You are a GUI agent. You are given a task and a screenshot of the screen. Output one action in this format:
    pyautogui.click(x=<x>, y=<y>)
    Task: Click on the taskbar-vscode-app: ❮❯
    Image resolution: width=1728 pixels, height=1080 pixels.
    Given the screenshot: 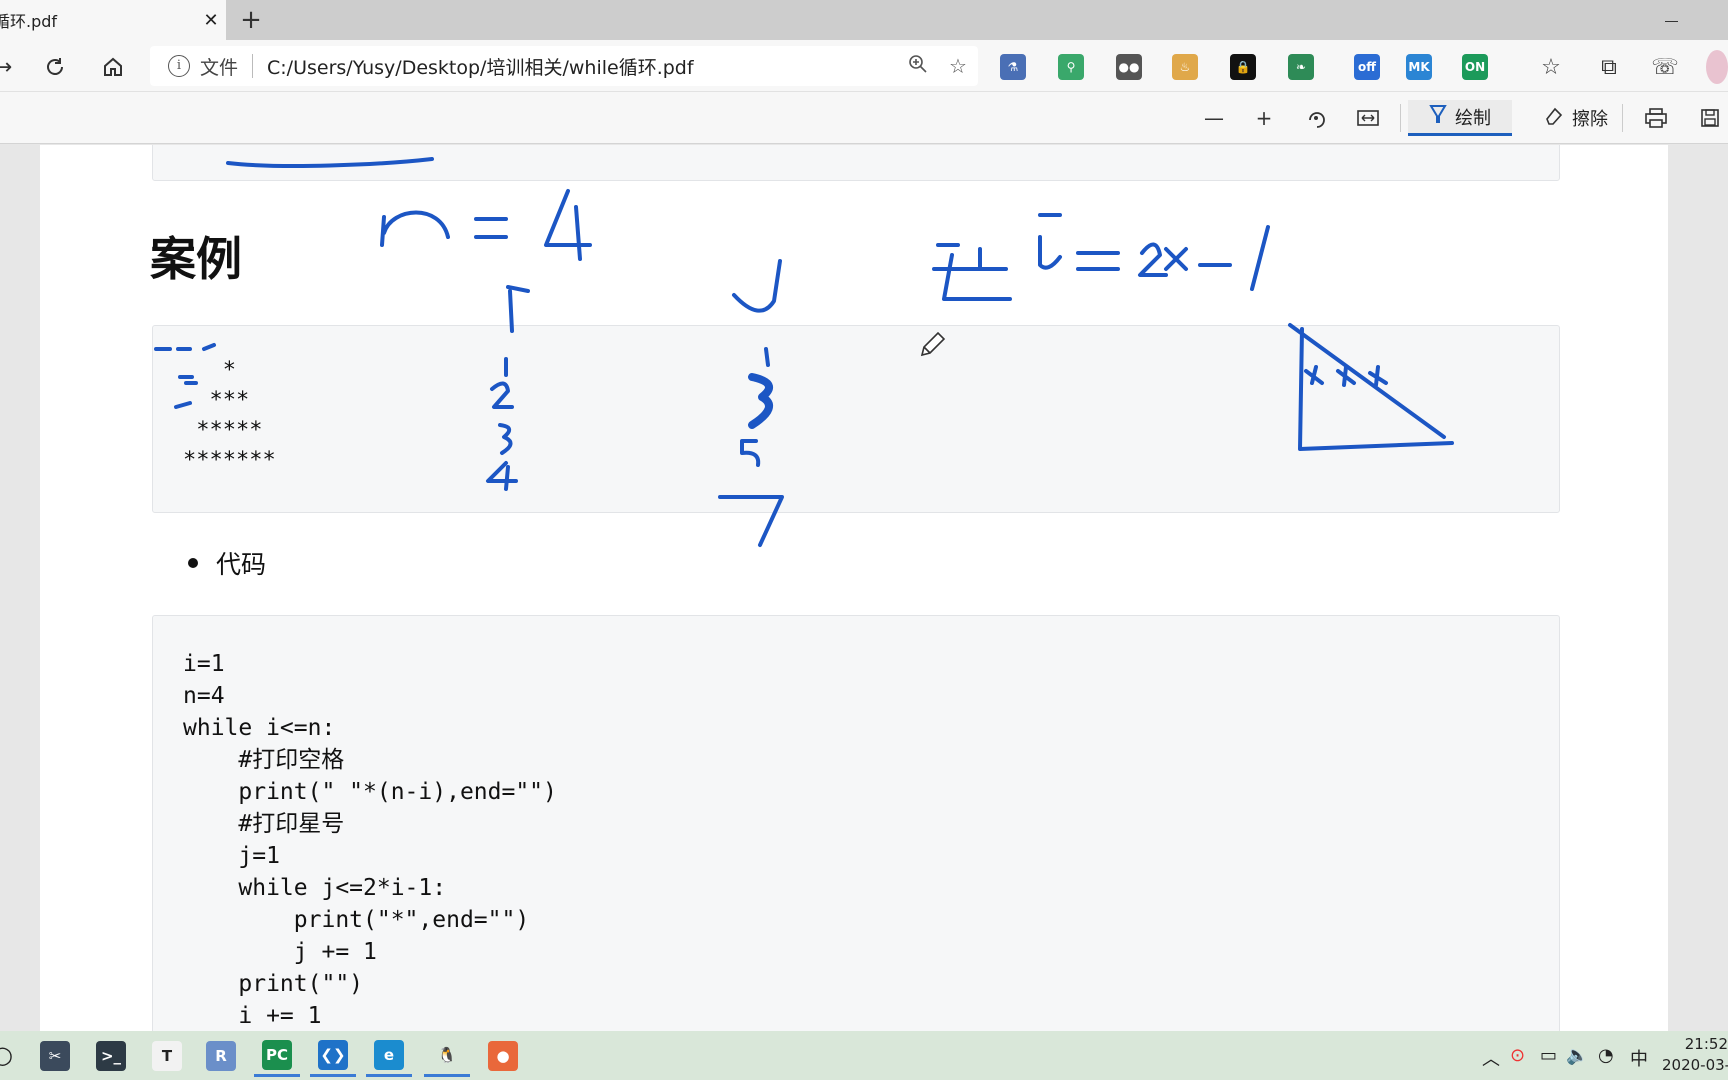 What is the action you would take?
    pyautogui.click(x=333, y=1056)
    